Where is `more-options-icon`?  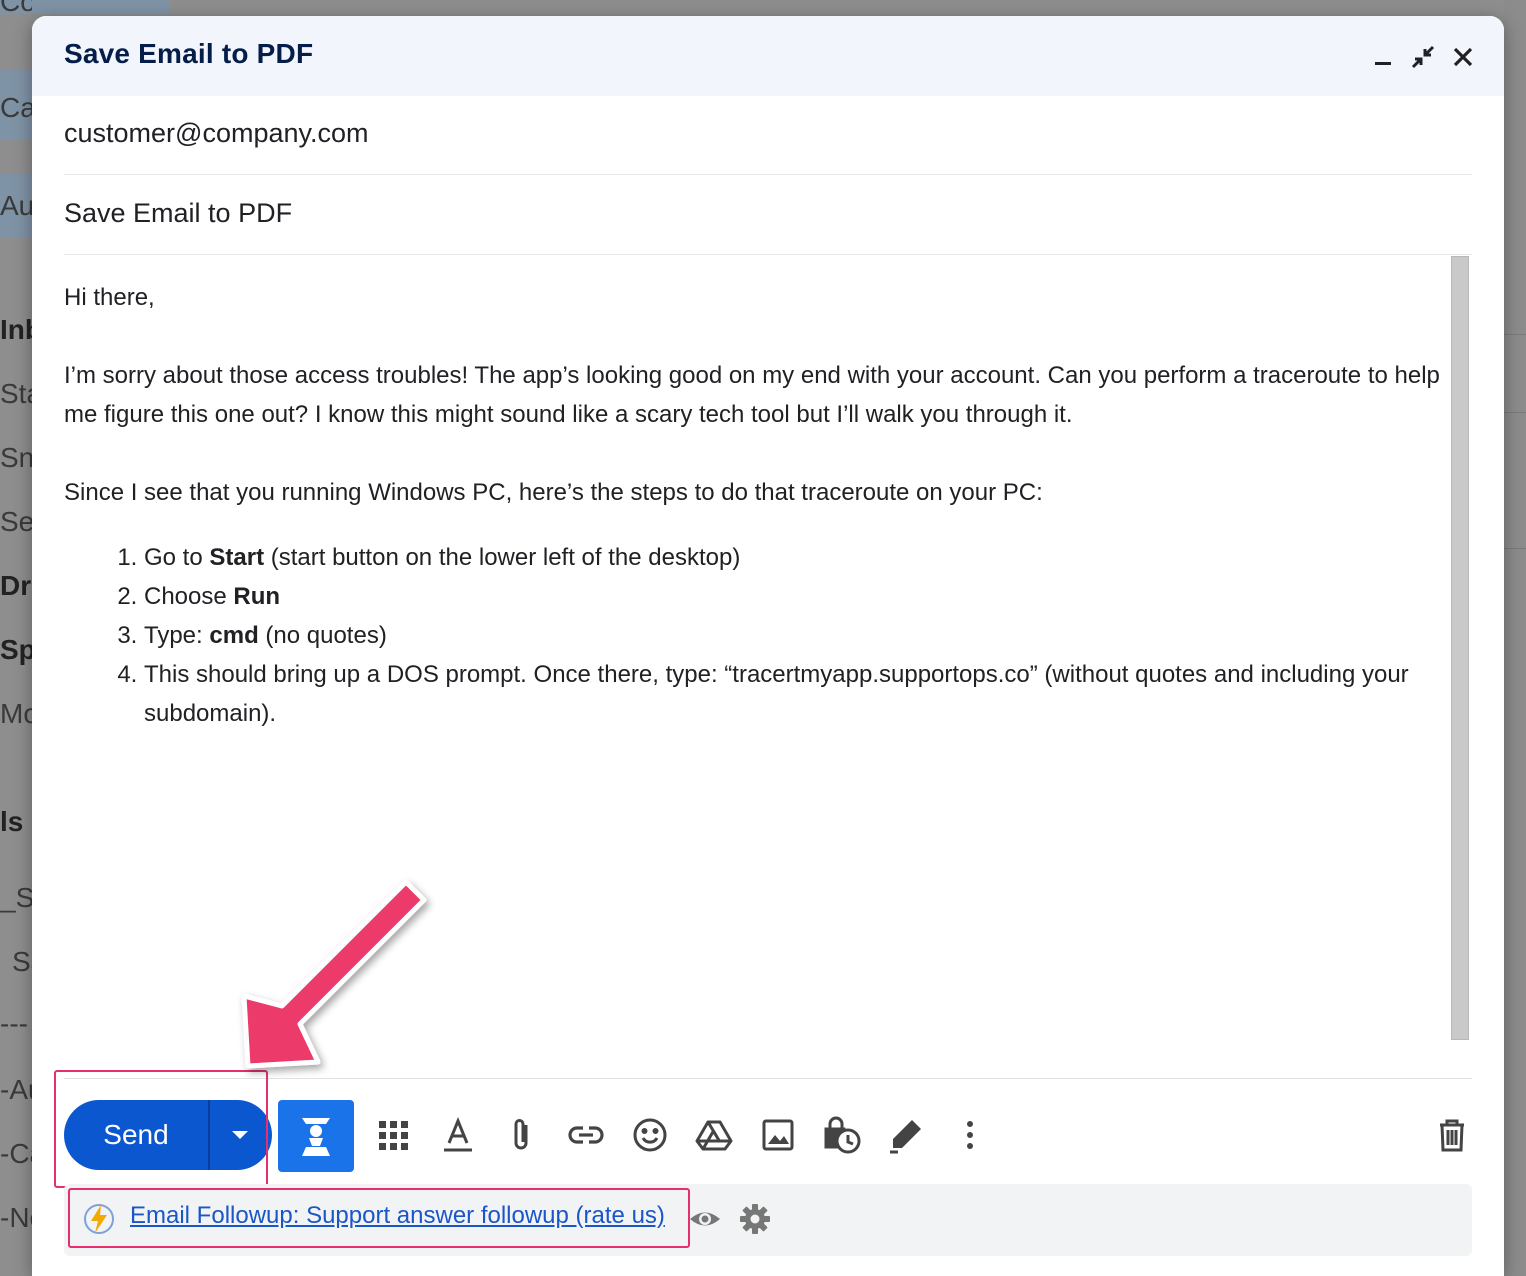 more-options-icon is located at coordinates (970, 1135).